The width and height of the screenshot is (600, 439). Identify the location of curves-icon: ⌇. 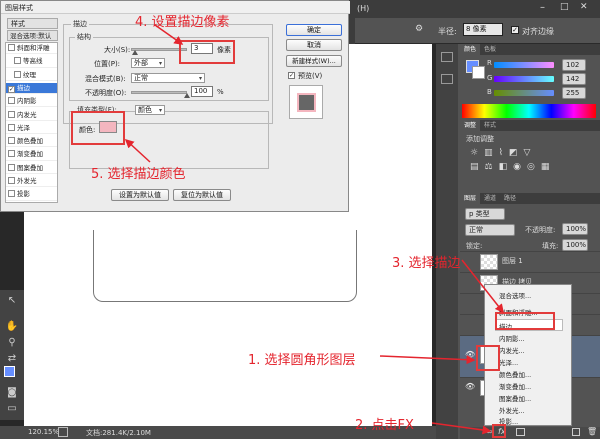
(504, 153).